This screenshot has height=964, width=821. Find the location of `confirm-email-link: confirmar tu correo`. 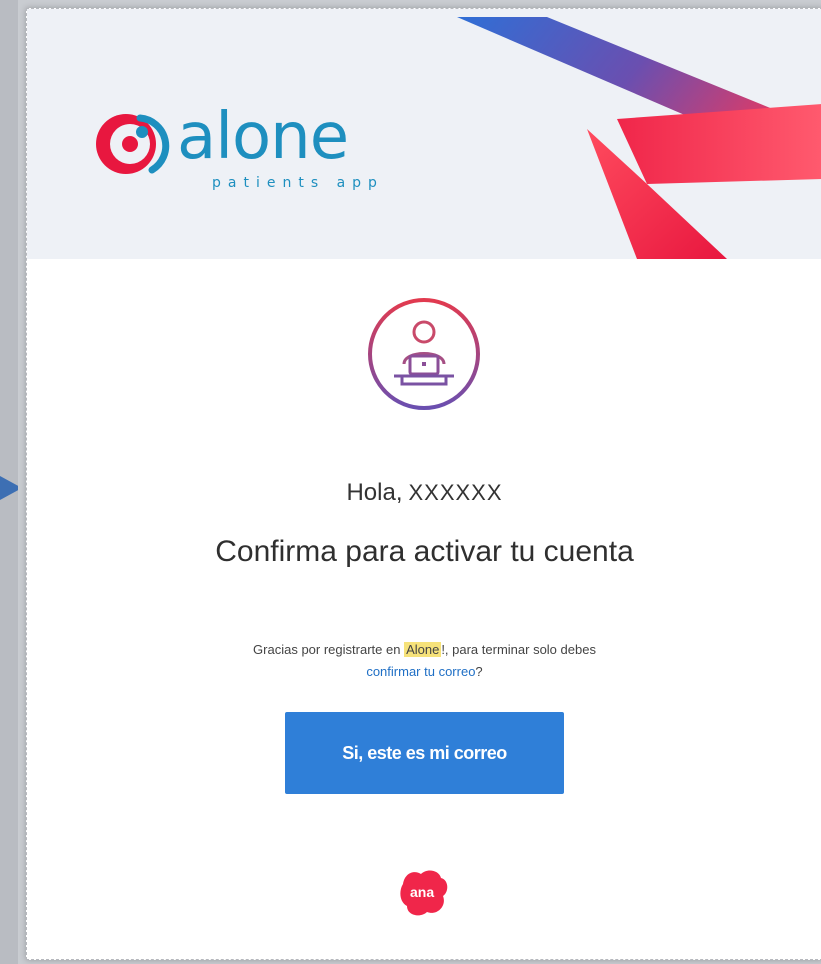

confirm-email-link: confirmar tu correo is located at coordinates (420, 671).